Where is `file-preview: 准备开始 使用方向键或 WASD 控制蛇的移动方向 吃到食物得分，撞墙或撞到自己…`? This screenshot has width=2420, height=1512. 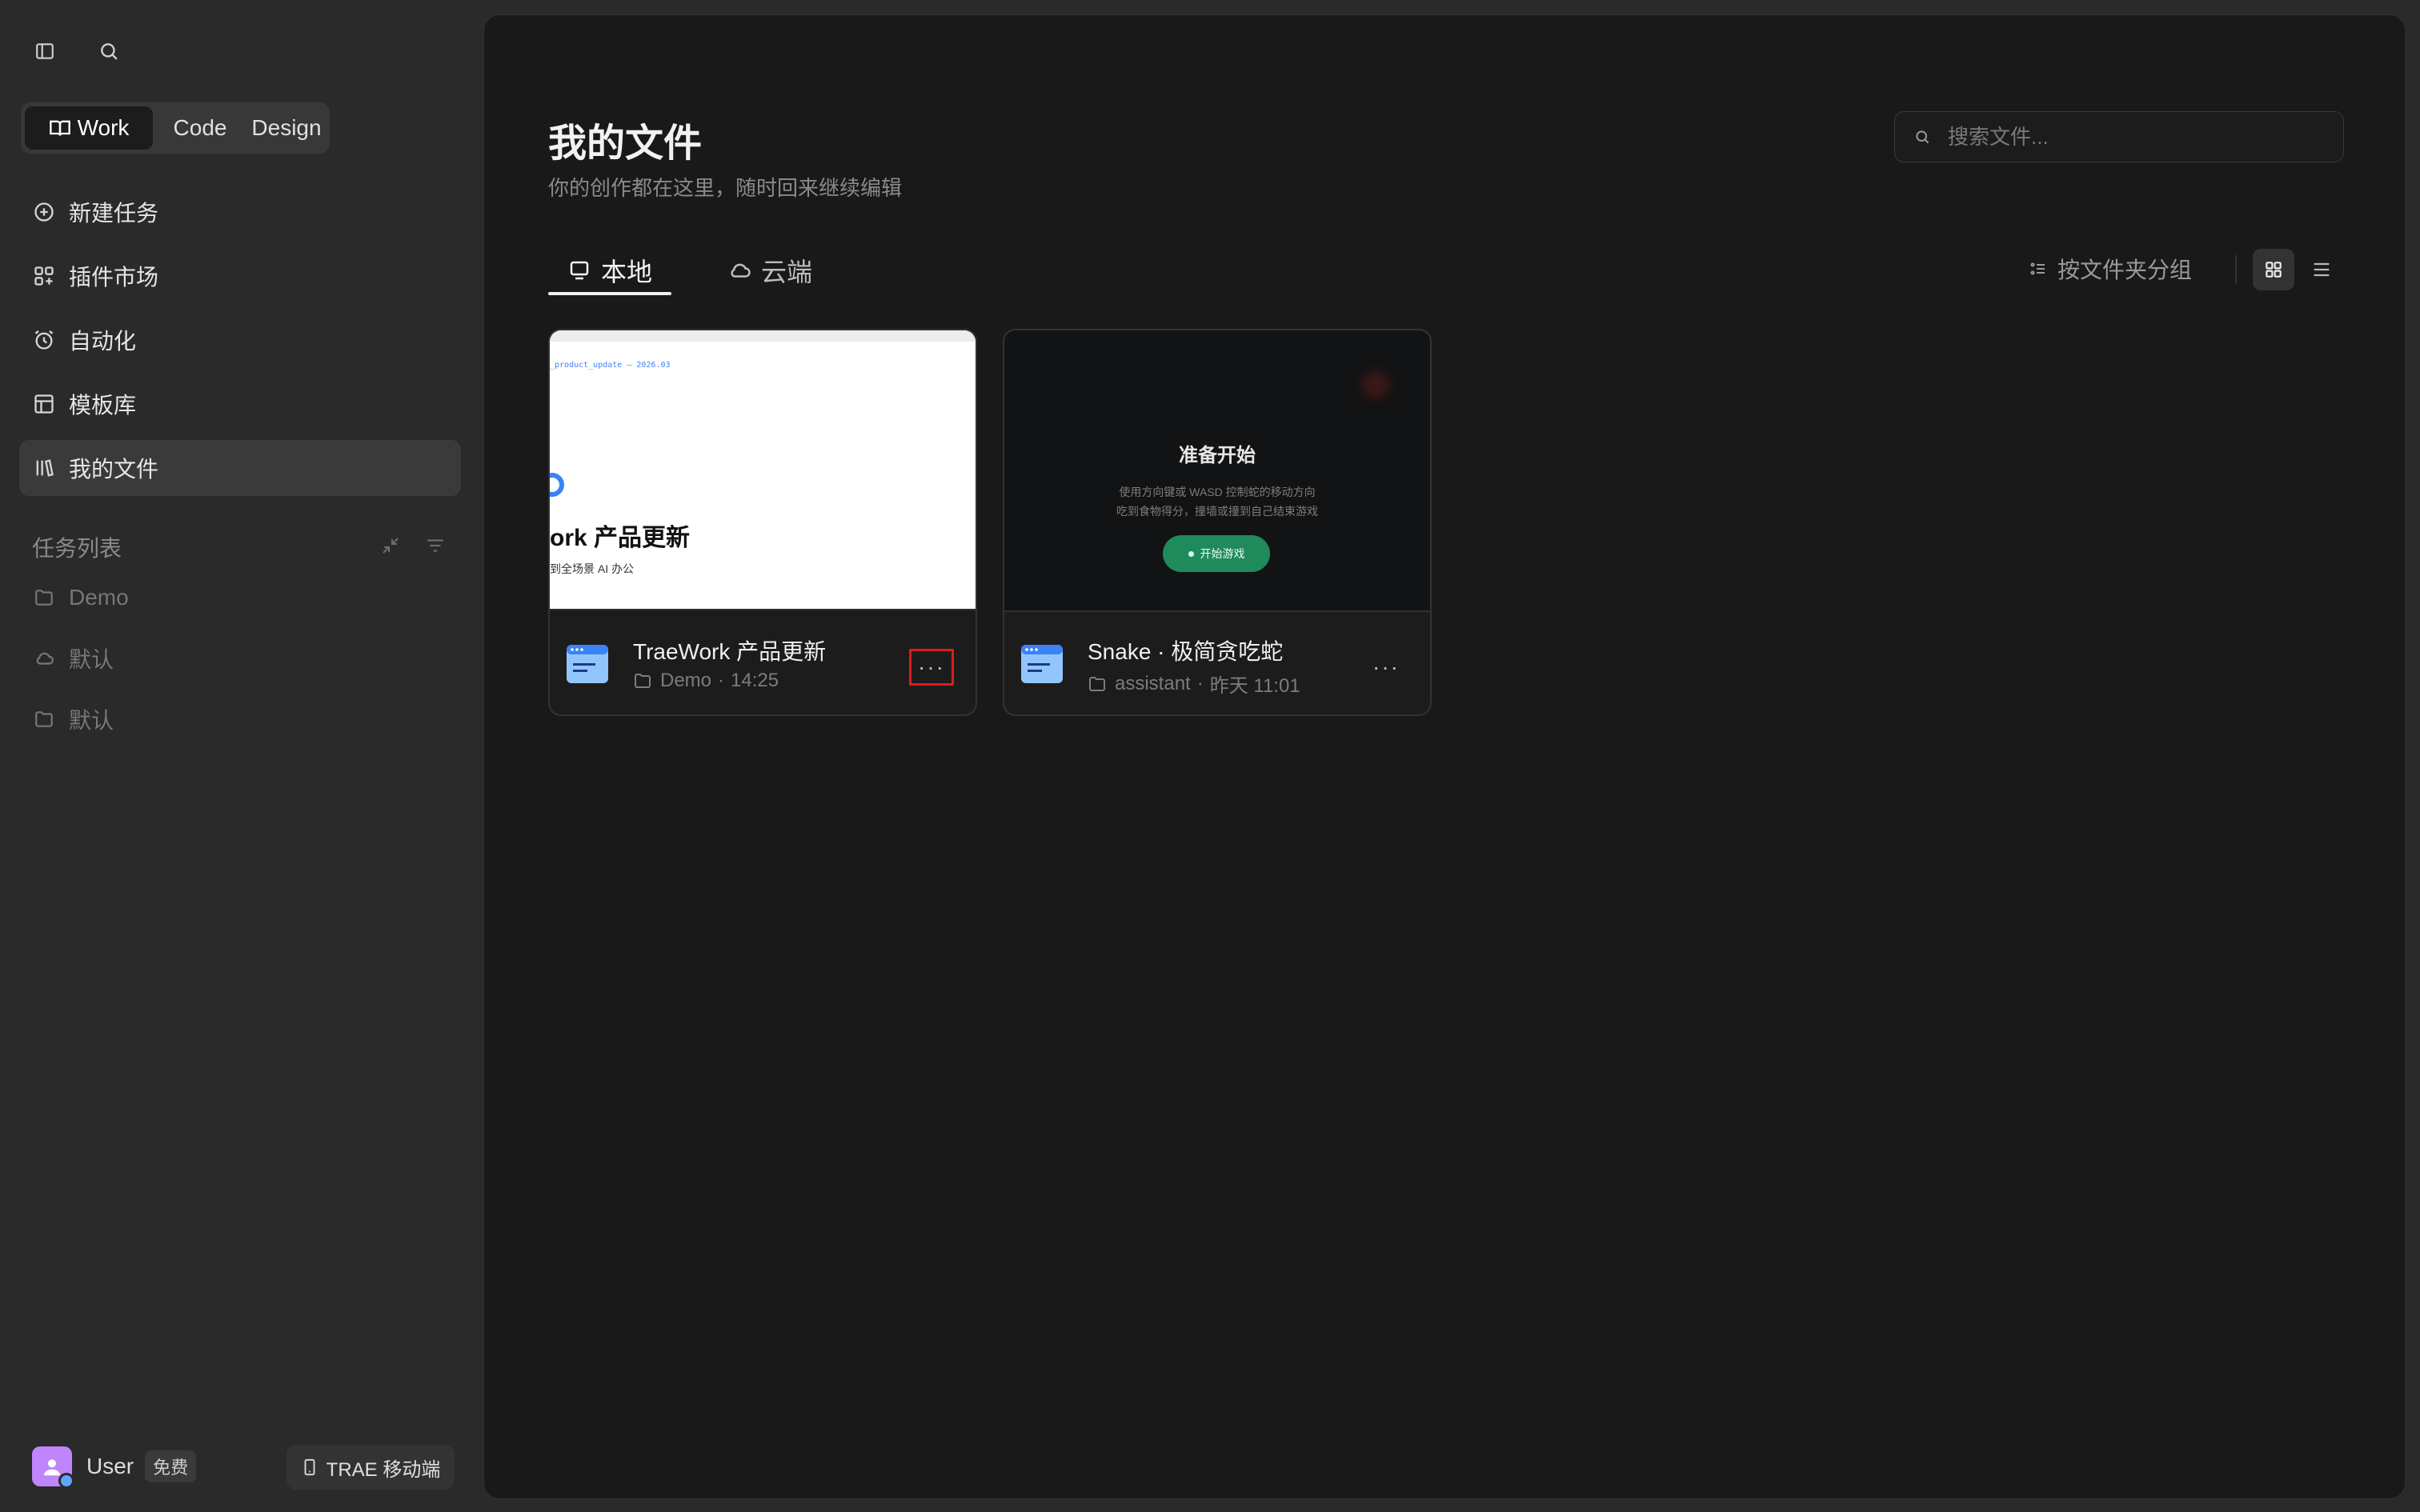 file-preview: 准备开始 使用方向键或 WASD 控制蛇的移动方向 吃到食物得分，撞墙或撞到自己… is located at coordinates (1217, 471).